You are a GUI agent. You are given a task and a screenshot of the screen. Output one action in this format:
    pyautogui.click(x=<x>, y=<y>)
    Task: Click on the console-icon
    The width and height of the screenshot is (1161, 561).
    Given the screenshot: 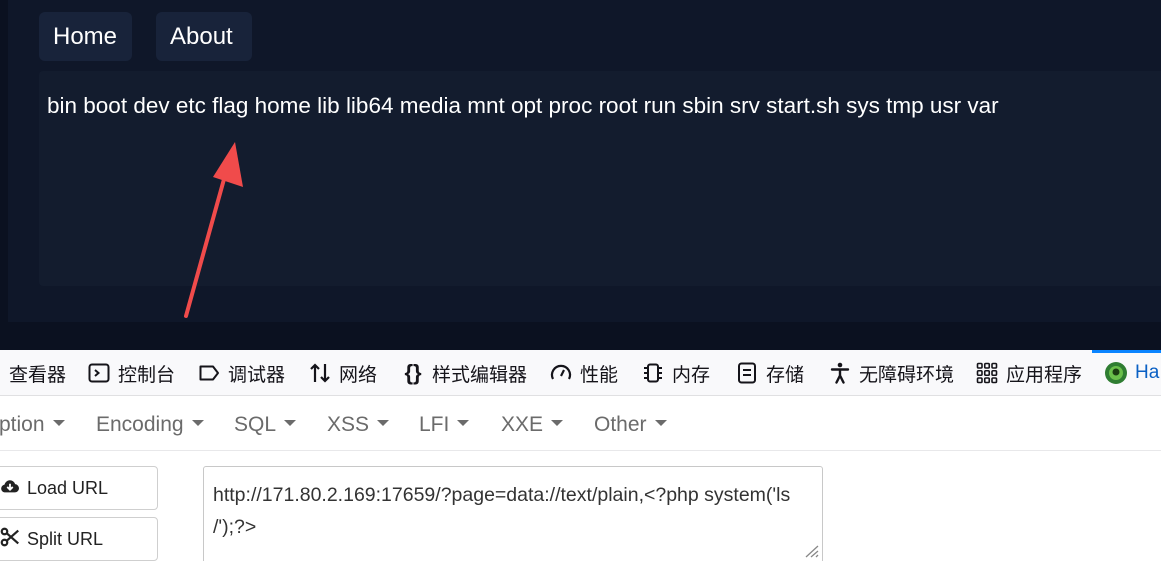 What is the action you would take?
    pyautogui.click(x=99, y=373)
    